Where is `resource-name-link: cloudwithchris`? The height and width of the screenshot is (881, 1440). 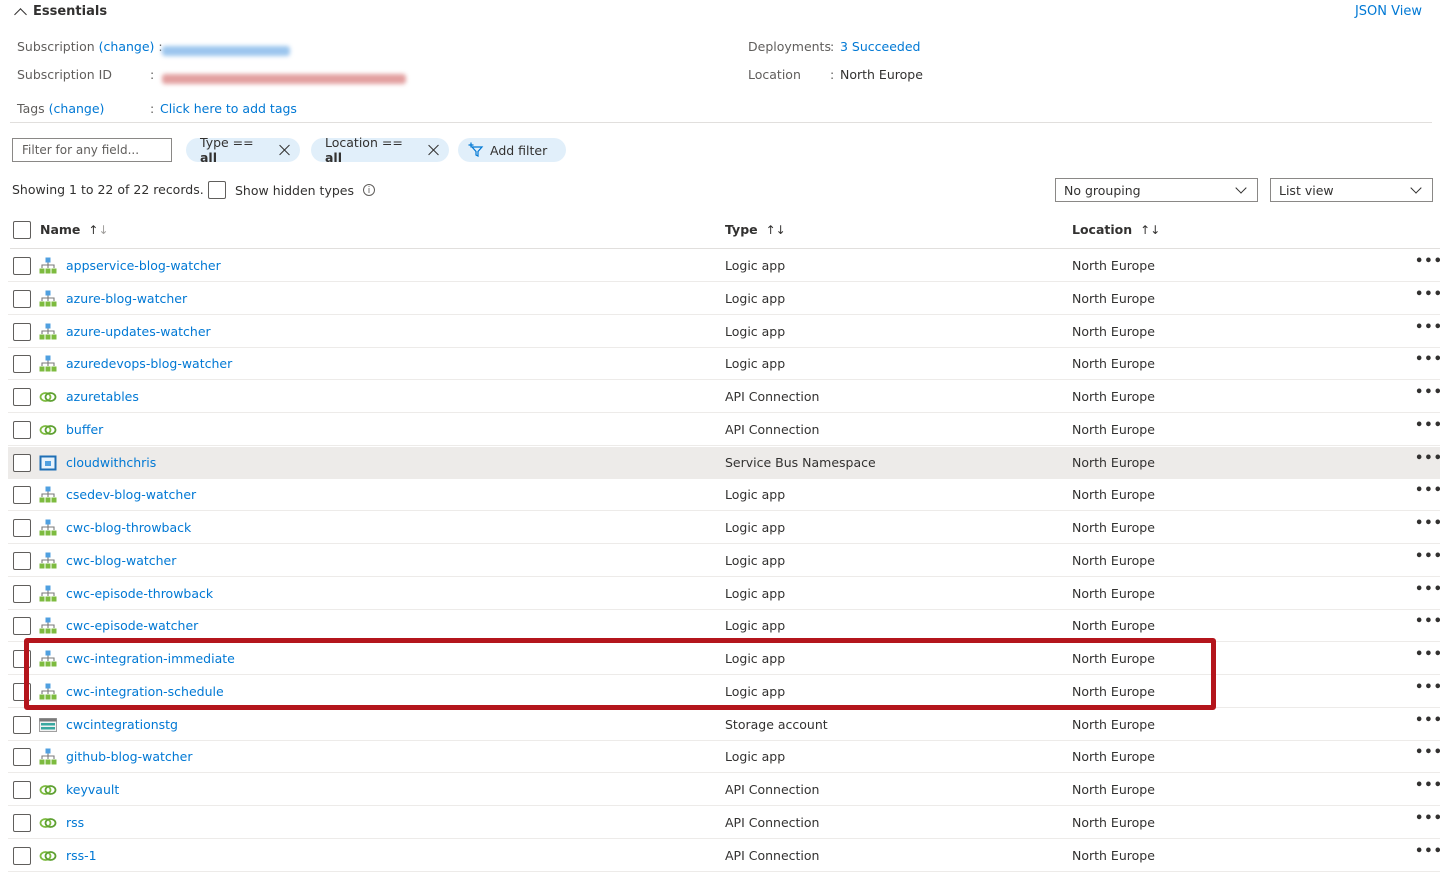
resource-name-link: cloudwithchris is located at coordinates (111, 462).